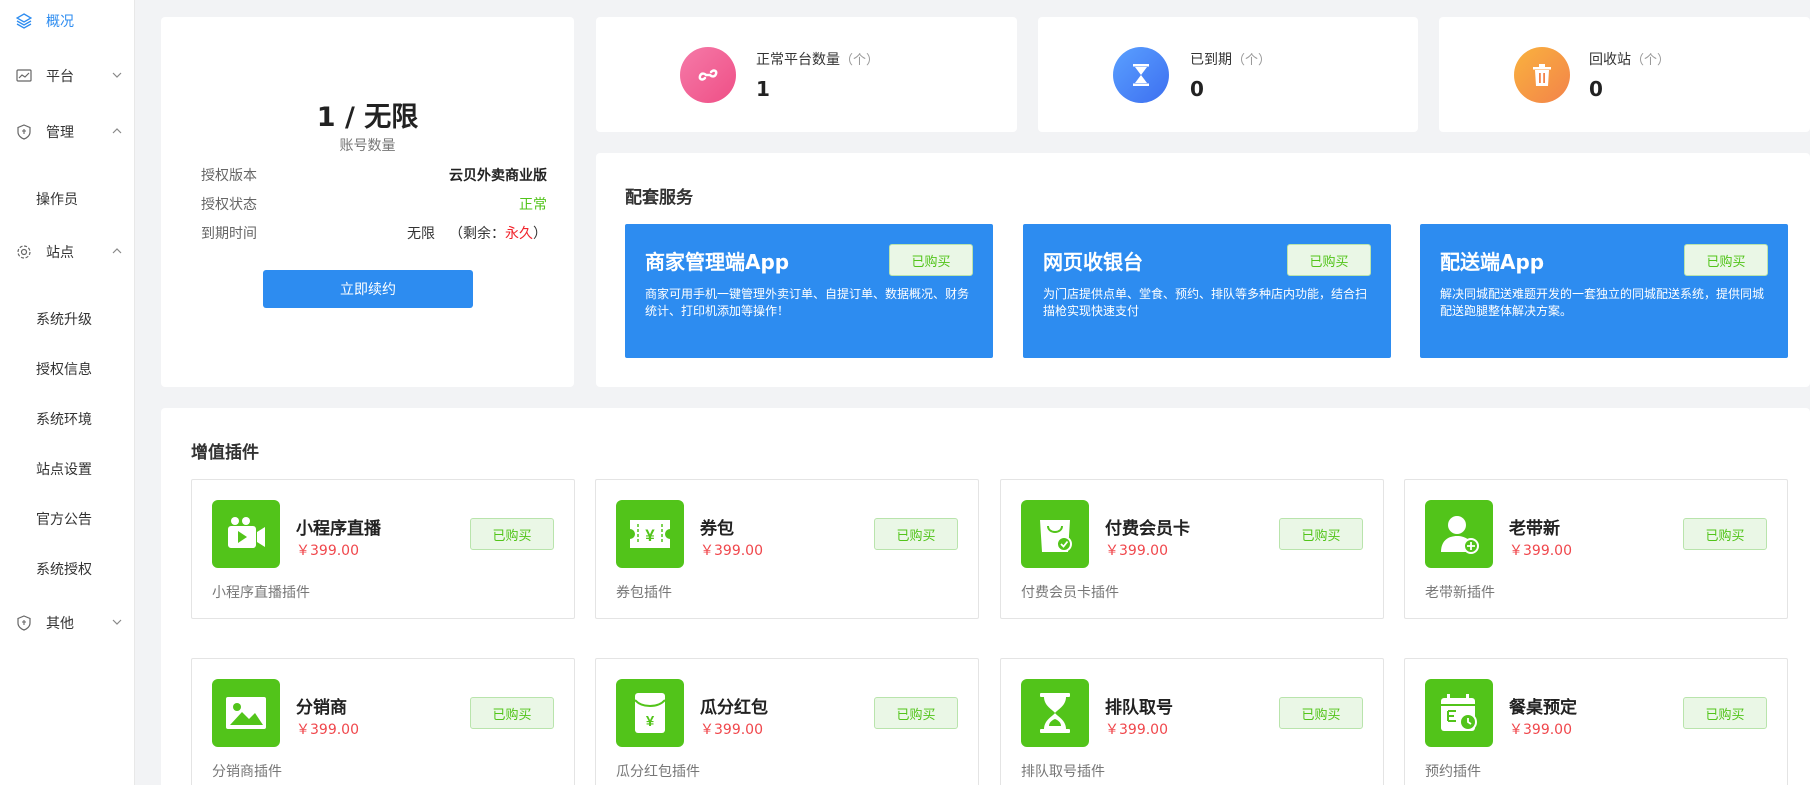 Image resolution: width=1810 pixels, height=785 pixels. What do you see at coordinates (717, 526) in the screenshot?
I see `plugin-name: 券包` at bounding box center [717, 526].